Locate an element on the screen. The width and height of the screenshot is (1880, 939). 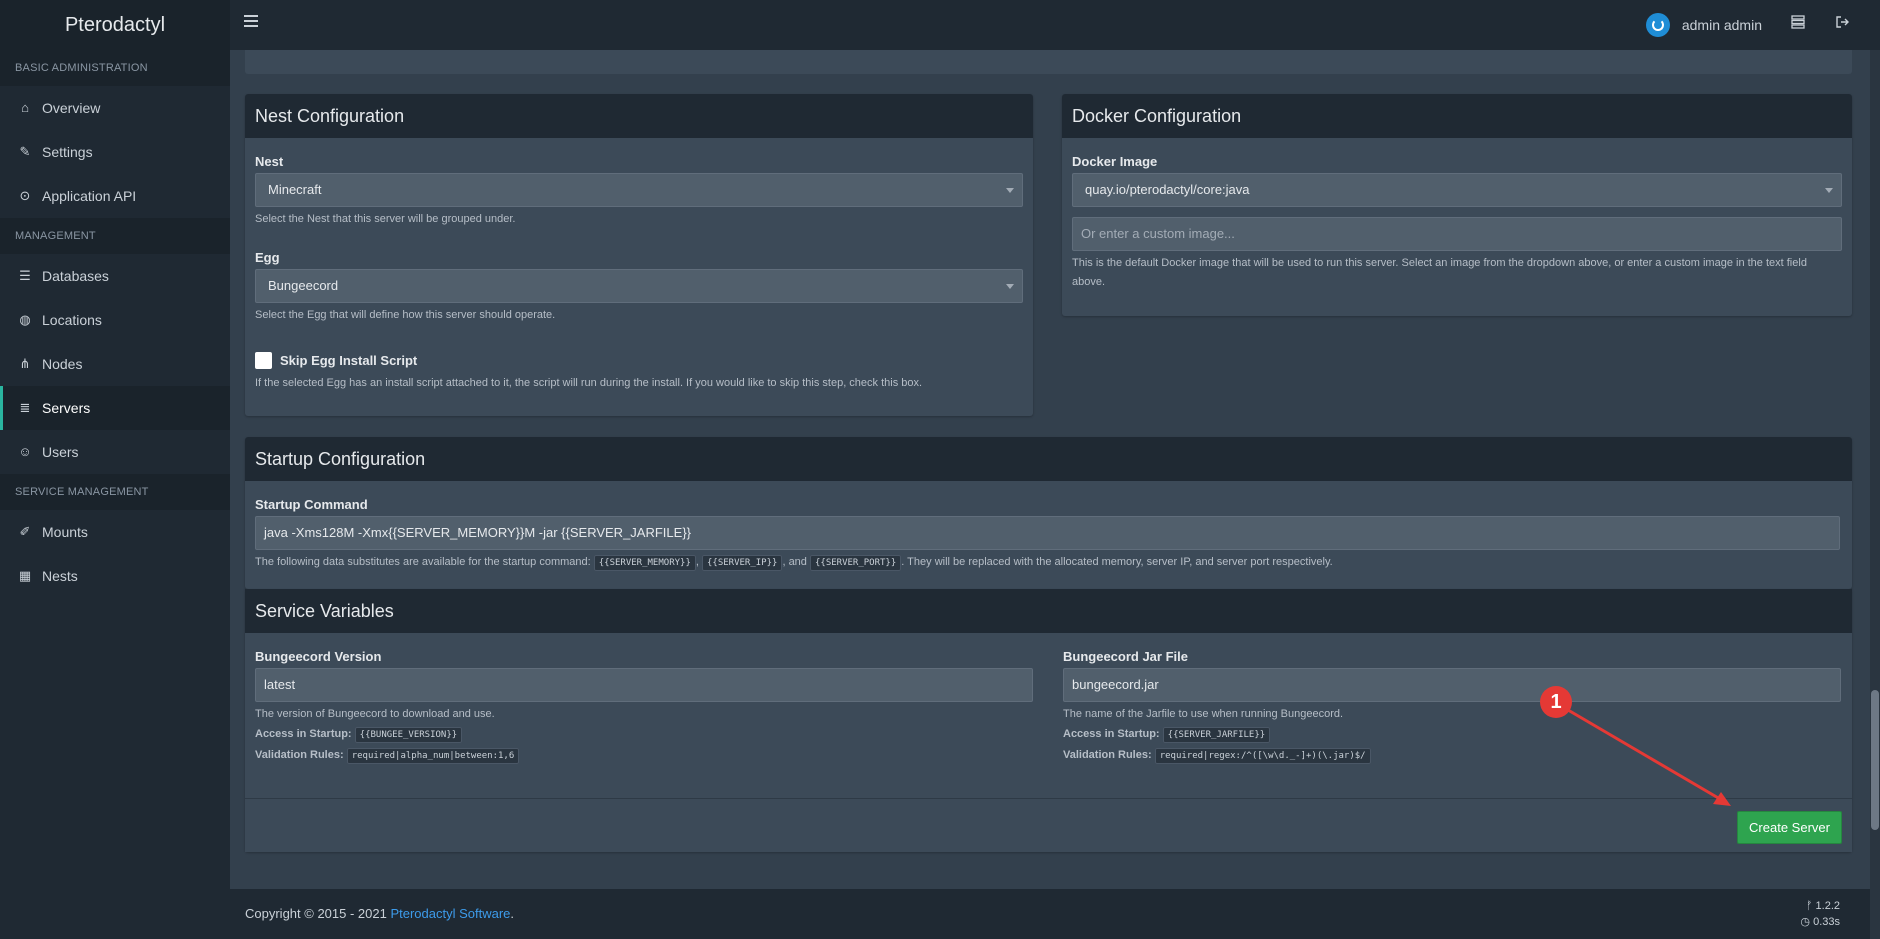
sidebar-header-basic: BASIC ADMINISTRATION is located at coordinates (115, 68).